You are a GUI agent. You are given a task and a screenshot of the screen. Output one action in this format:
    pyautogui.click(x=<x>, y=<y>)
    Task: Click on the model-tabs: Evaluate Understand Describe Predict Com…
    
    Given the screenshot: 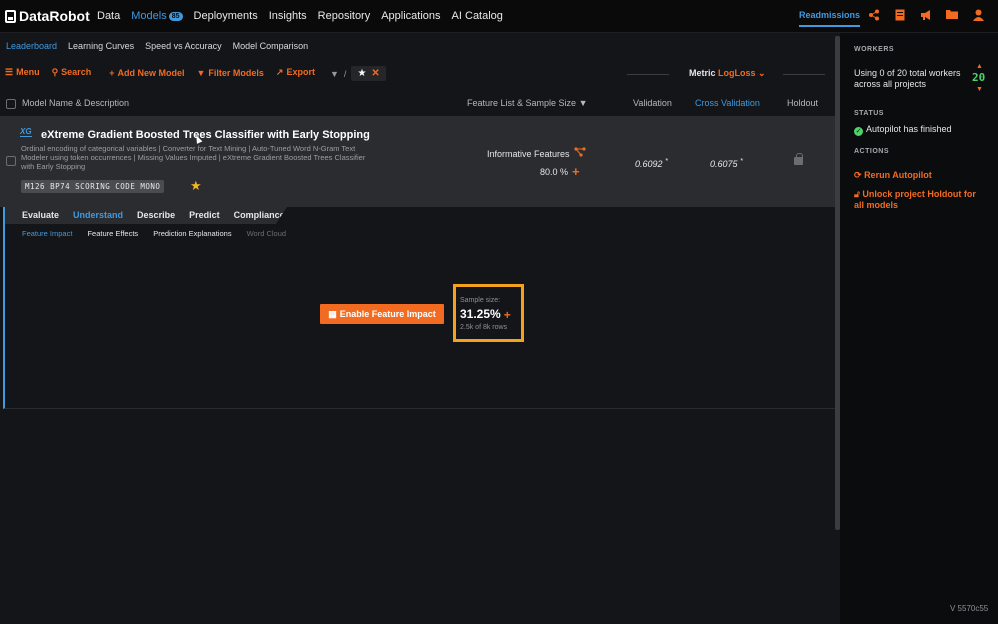 What is the action you would take?
    pyautogui.click(x=146, y=215)
    